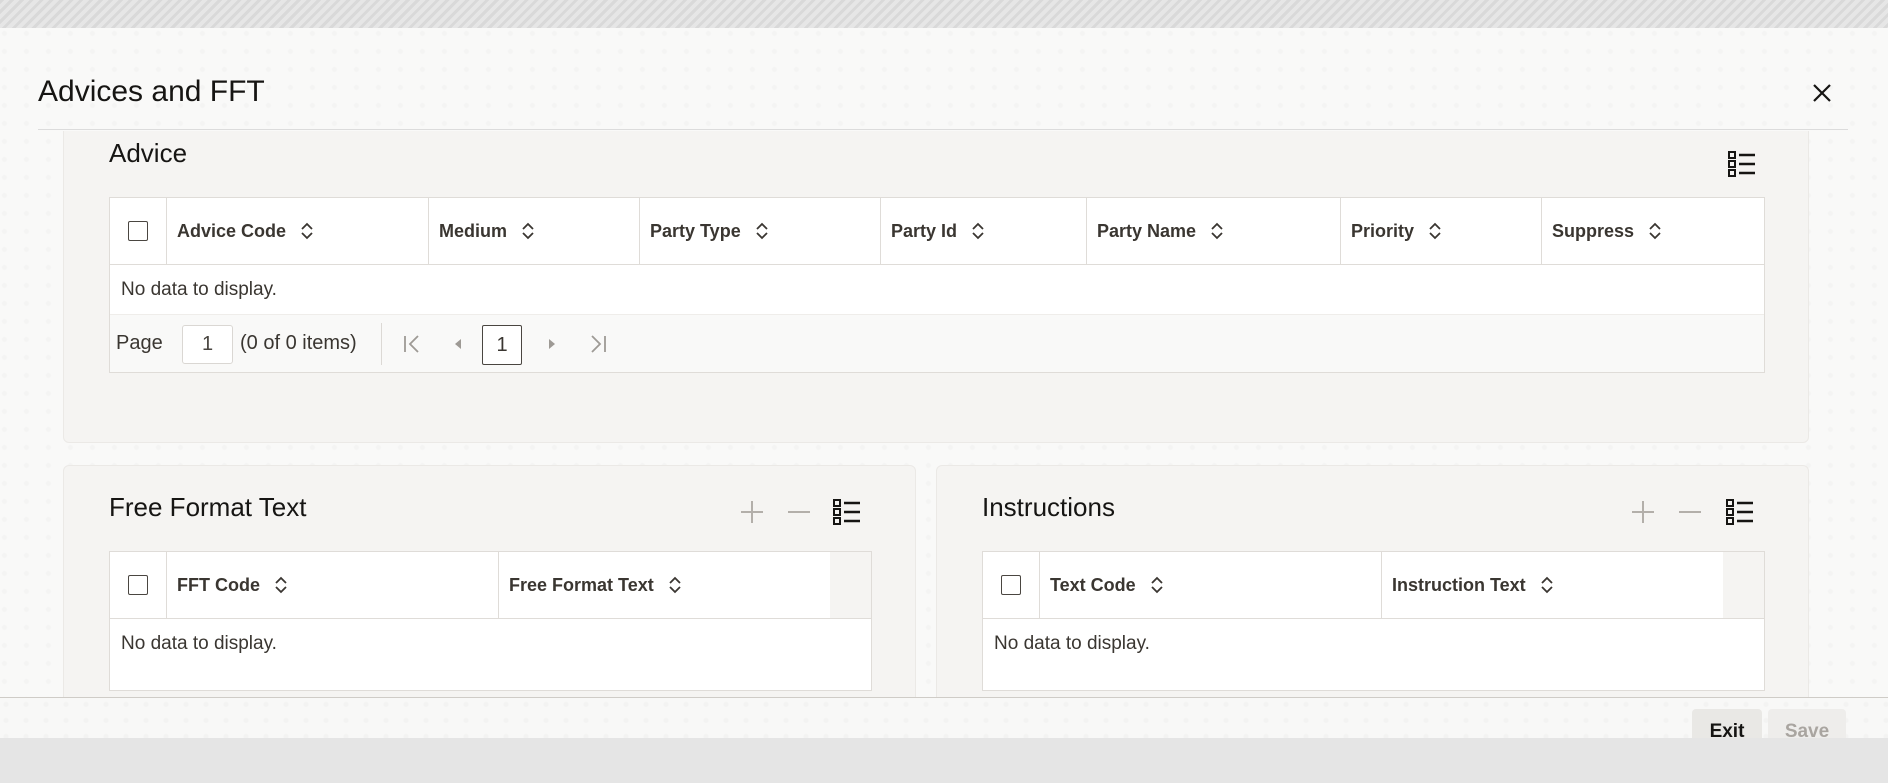  What do you see at coordinates (298, 343) in the screenshot?
I see `page-items-info: (0 of 0 items)` at bounding box center [298, 343].